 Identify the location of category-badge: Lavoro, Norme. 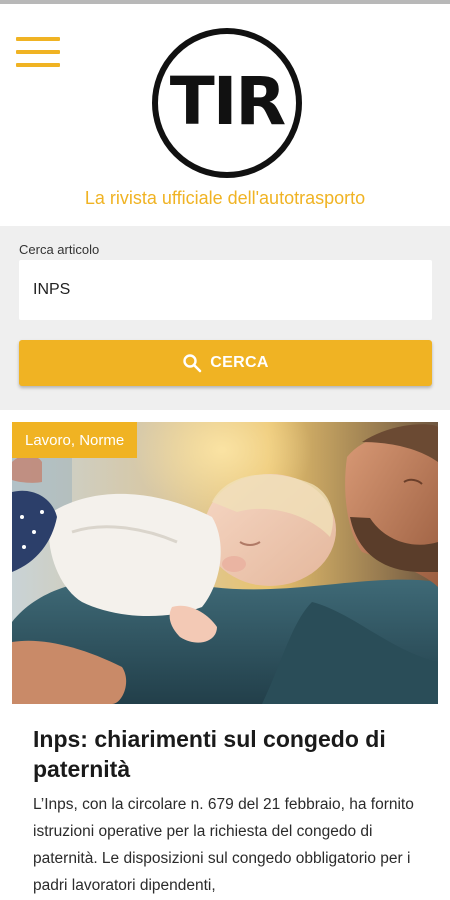
(75, 440).